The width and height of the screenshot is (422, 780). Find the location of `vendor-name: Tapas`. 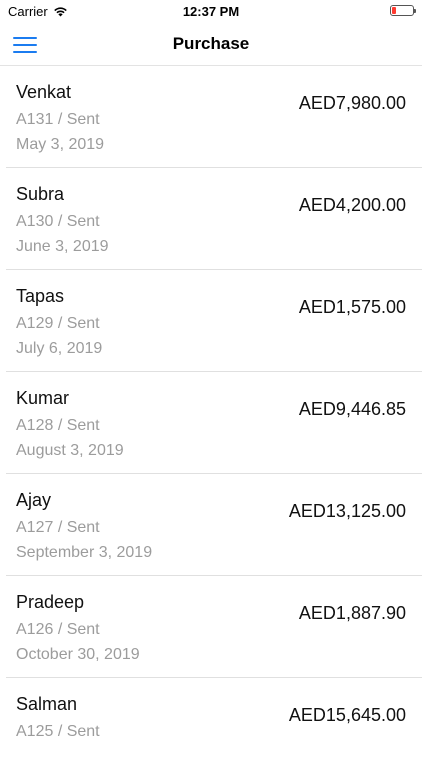

vendor-name: Tapas is located at coordinates (40, 296).